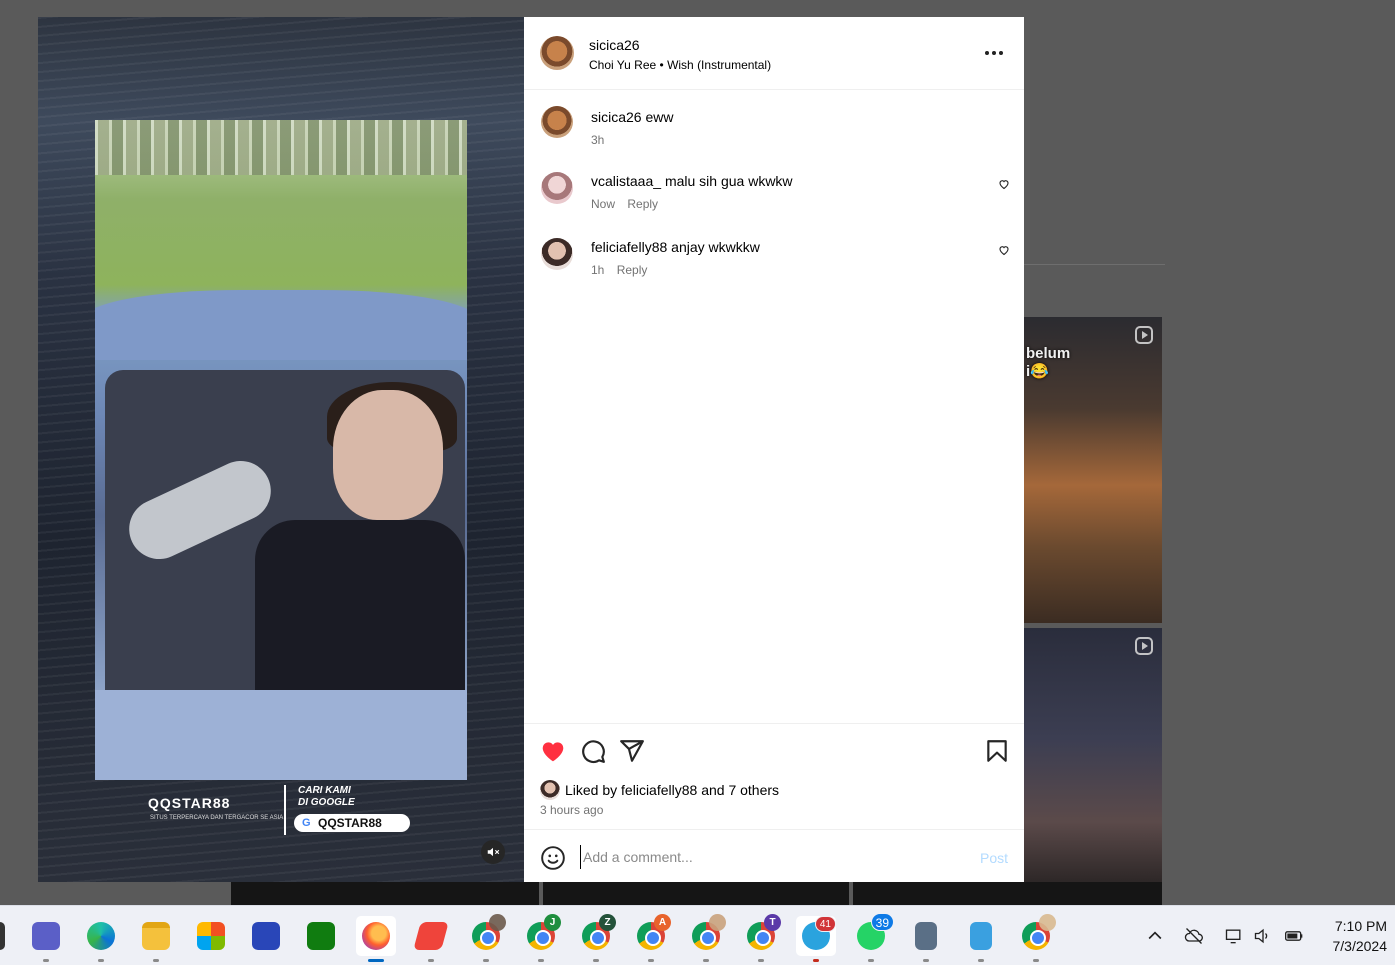  I want to click on taskbar-file-explorer, so click(156, 939).